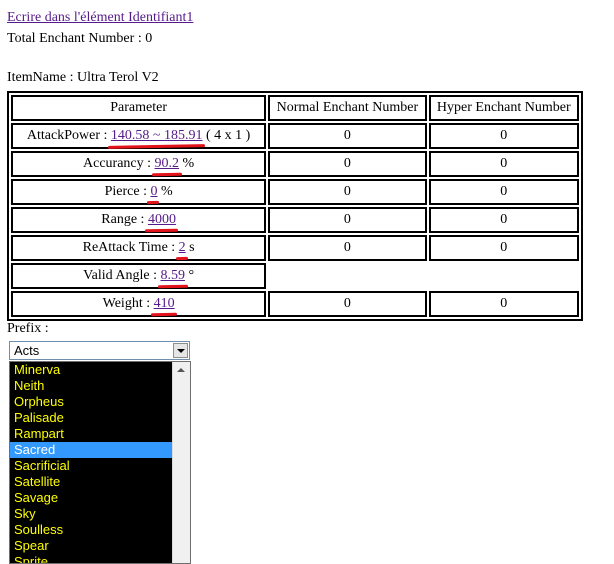 This screenshot has height=564, width=614. I want to click on accurancy-cell: Accurancy : 90.2 %, so click(139, 164).